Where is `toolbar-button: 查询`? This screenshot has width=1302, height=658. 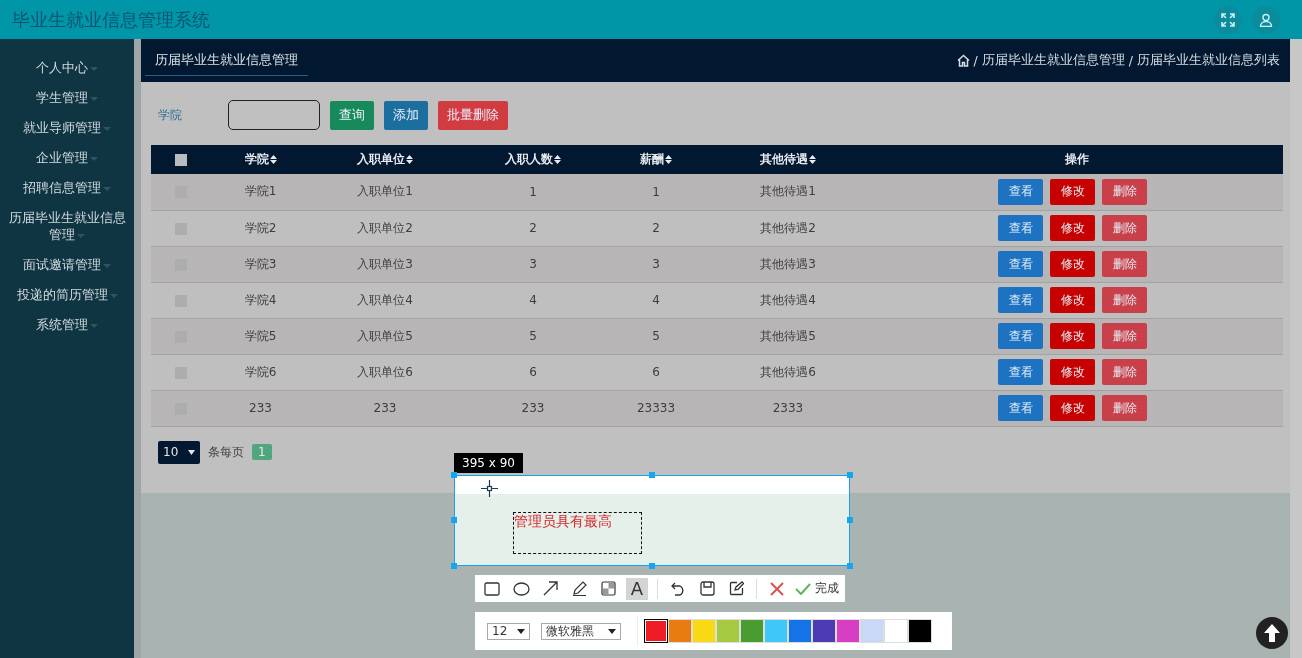 toolbar-button: 查询 is located at coordinates (352, 115).